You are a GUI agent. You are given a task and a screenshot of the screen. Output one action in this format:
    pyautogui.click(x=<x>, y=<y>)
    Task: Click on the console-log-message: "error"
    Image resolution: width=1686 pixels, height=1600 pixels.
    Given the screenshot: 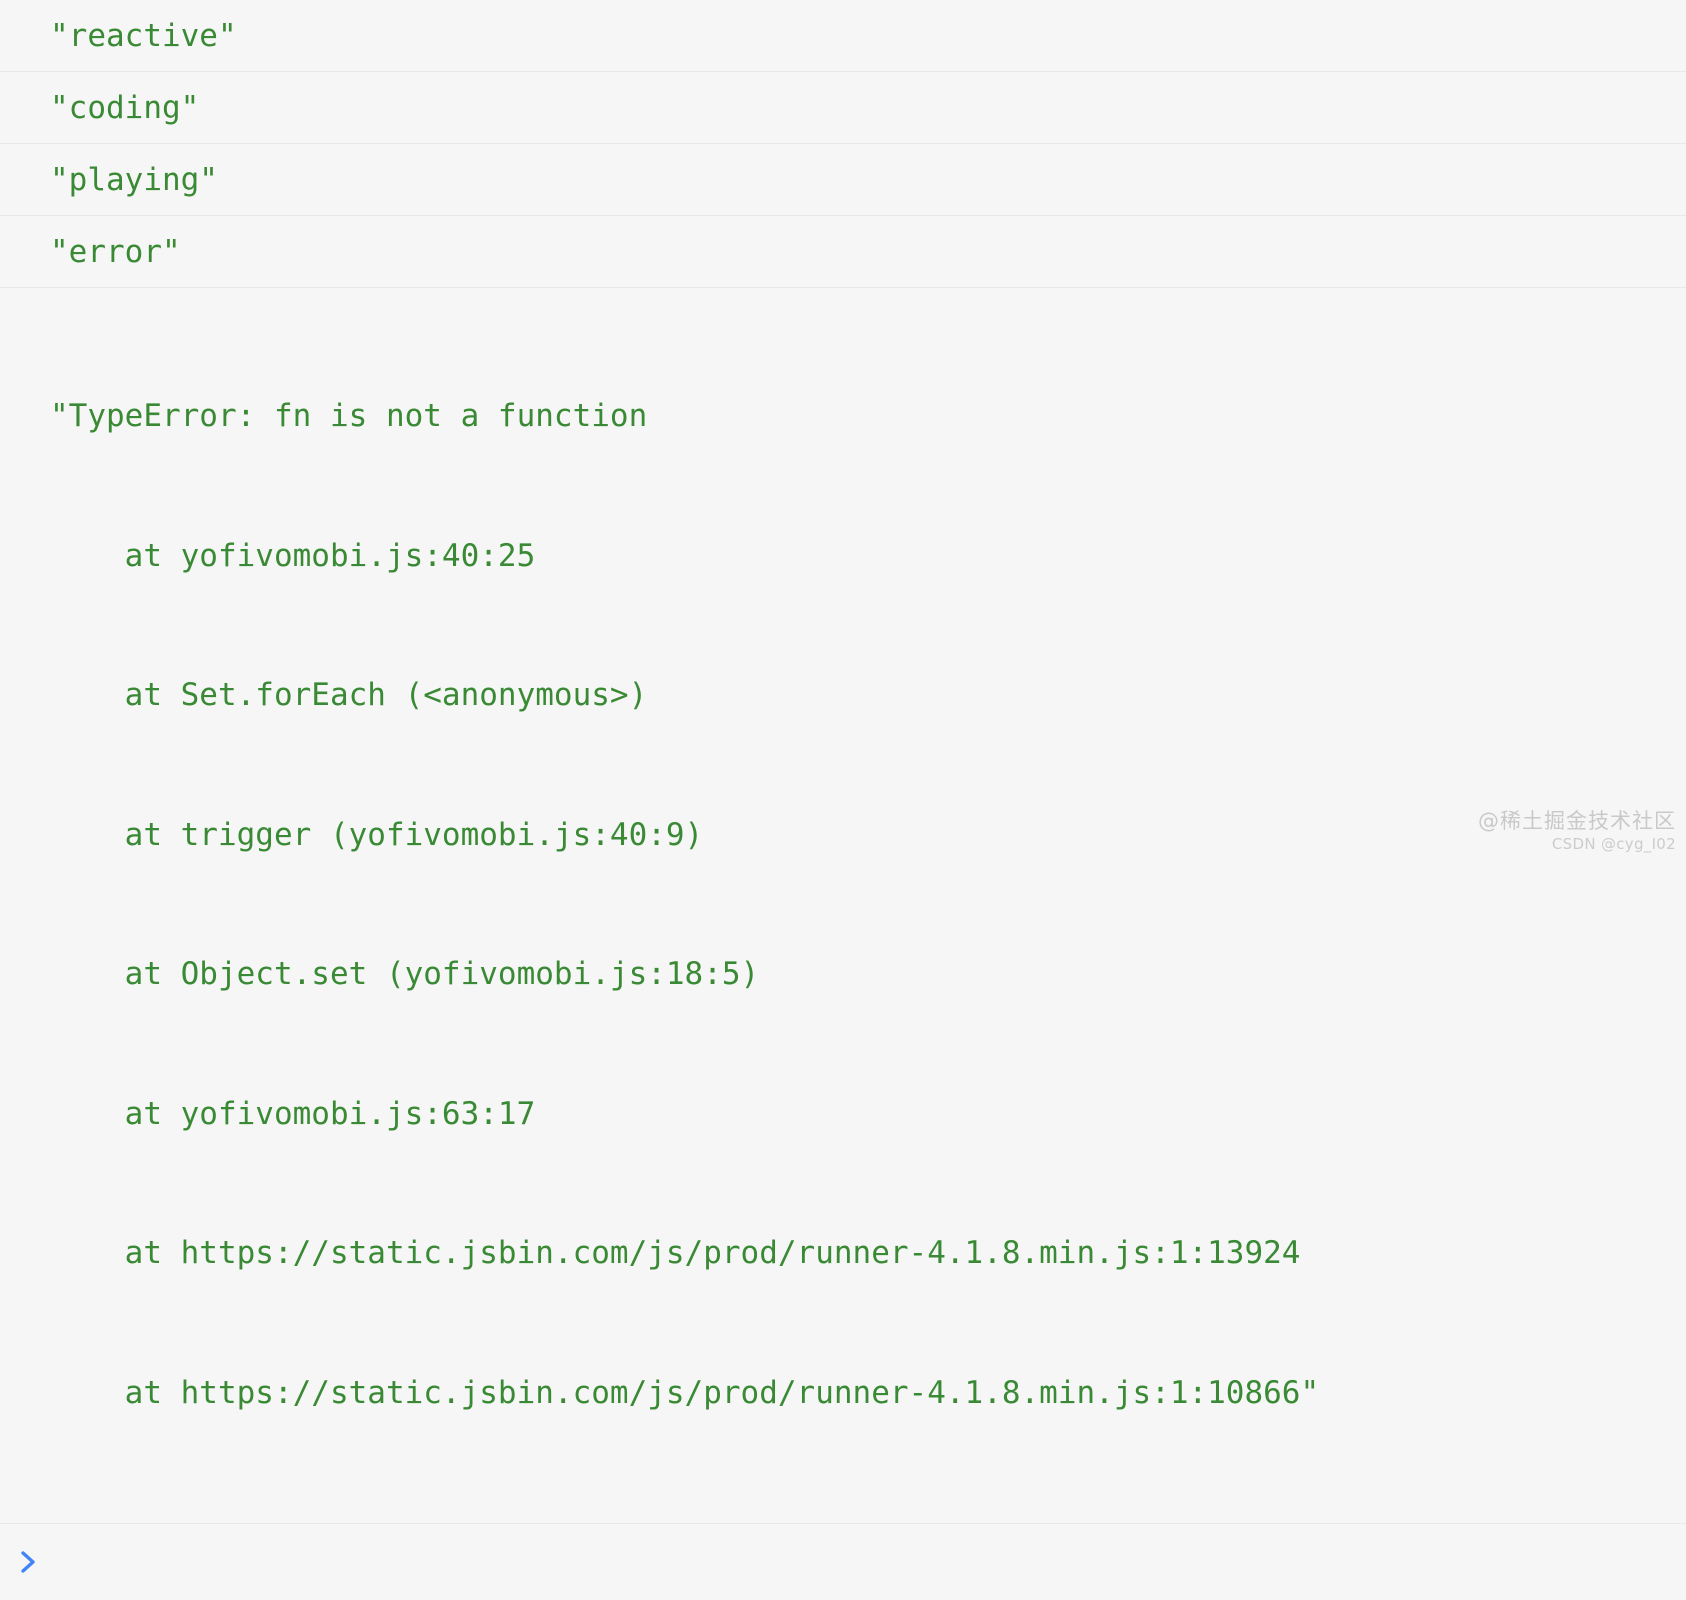 What is the action you would take?
    pyautogui.click(x=115, y=251)
    